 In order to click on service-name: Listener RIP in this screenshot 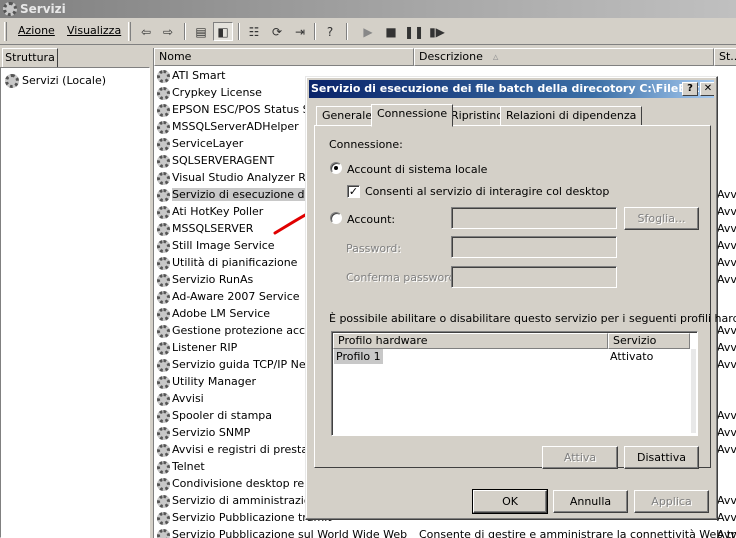, I will do `click(205, 347)`.